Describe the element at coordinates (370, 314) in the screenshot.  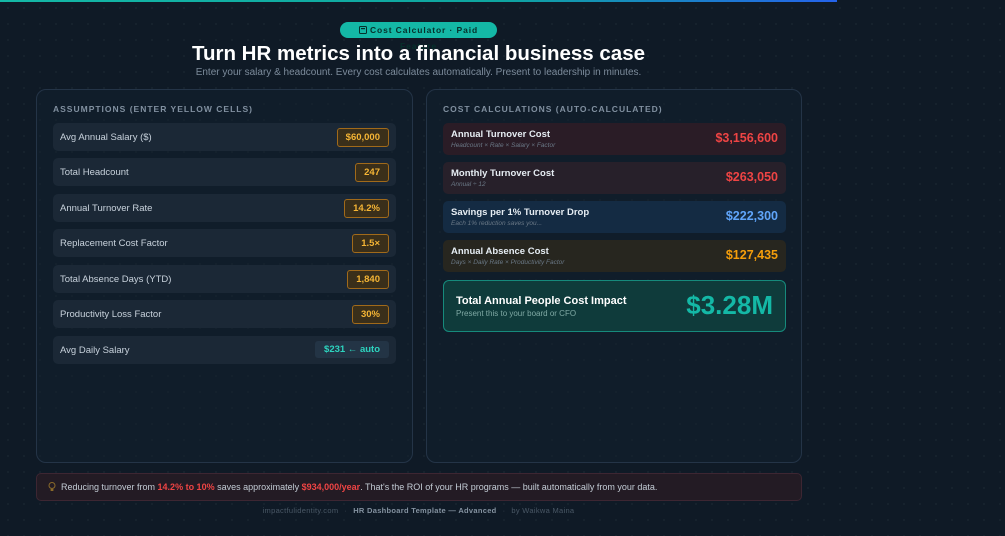
I see `productivity-factor-input: 30%` at that location.